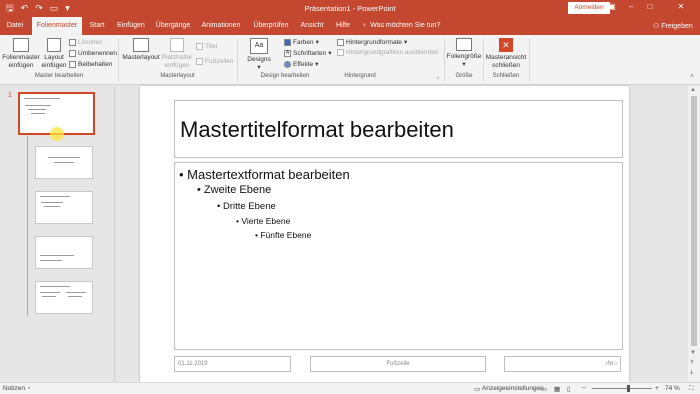 The width and height of the screenshot is (700, 394). What do you see at coordinates (259, 59) in the screenshot?
I see `designs-label: Designs` at bounding box center [259, 59].